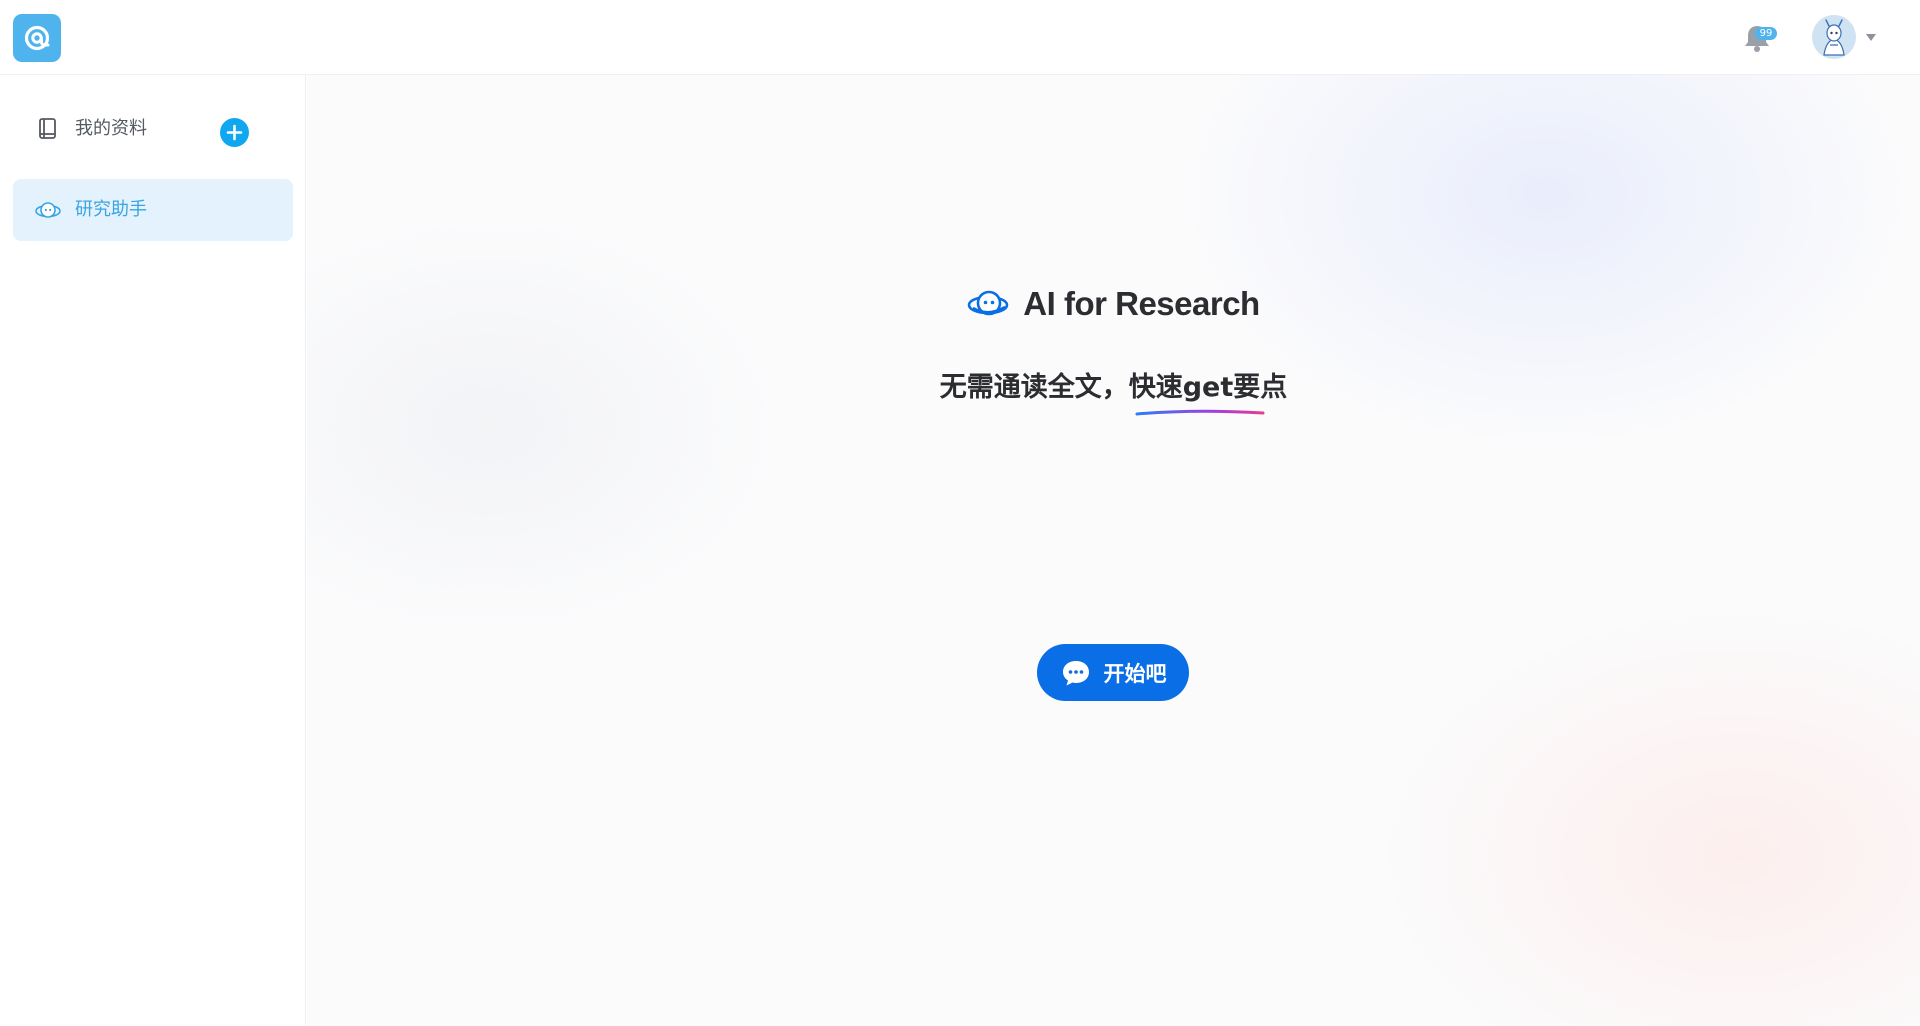 Image resolution: width=1920 pixels, height=1026 pixels. What do you see at coordinates (1075, 672) in the screenshot?
I see `chat-bubble-icon` at bounding box center [1075, 672].